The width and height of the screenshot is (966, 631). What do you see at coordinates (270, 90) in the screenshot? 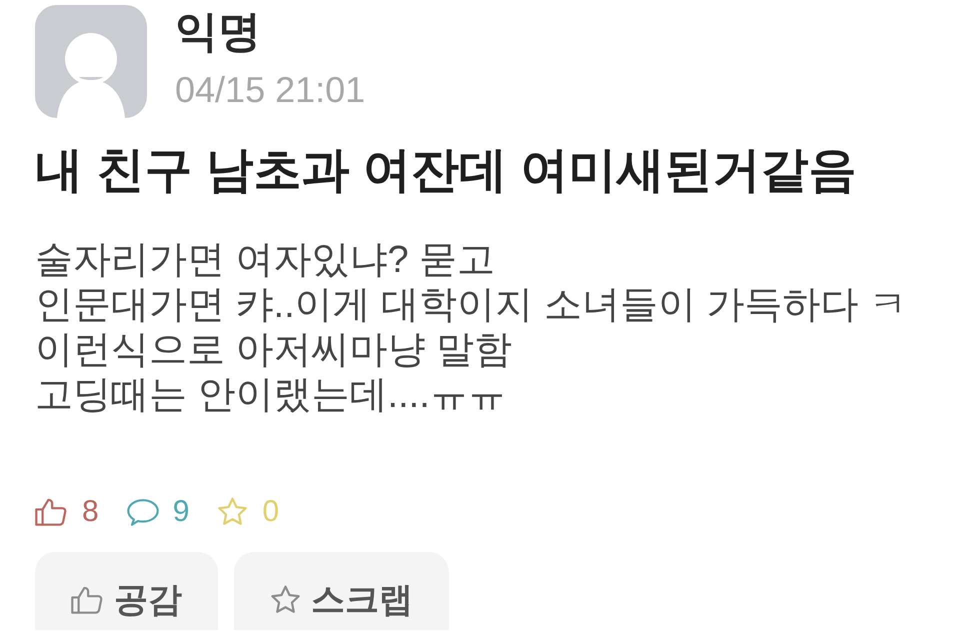
I see `post-timestamp: 04/15 21:01` at bounding box center [270, 90].